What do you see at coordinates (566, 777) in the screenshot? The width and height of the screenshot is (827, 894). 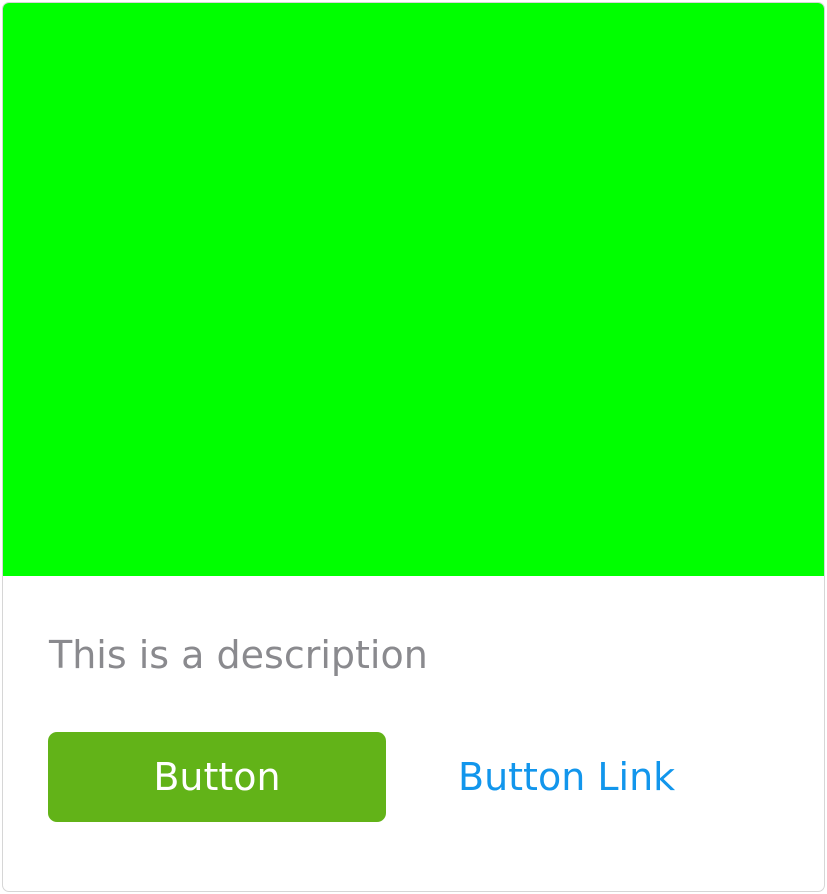 I see `link-button: Button Link` at bounding box center [566, 777].